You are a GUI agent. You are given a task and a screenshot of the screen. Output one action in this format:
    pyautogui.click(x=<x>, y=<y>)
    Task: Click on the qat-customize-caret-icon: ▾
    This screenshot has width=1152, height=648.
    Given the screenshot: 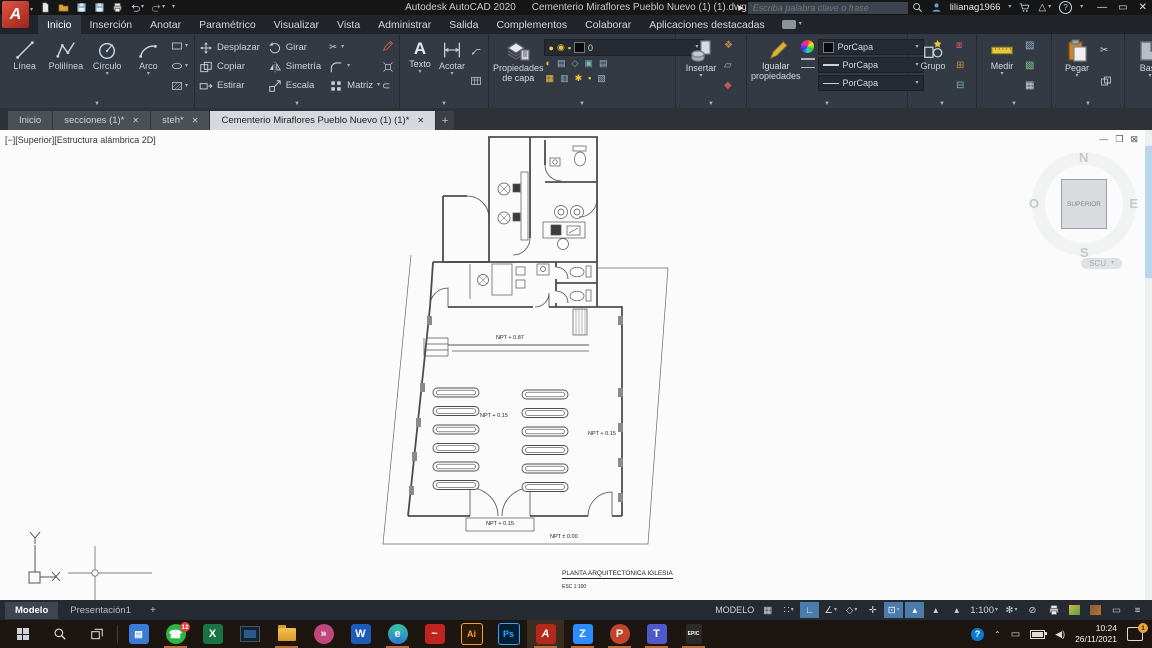 What is the action you would take?
    pyautogui.click(x=173, y=7)
    